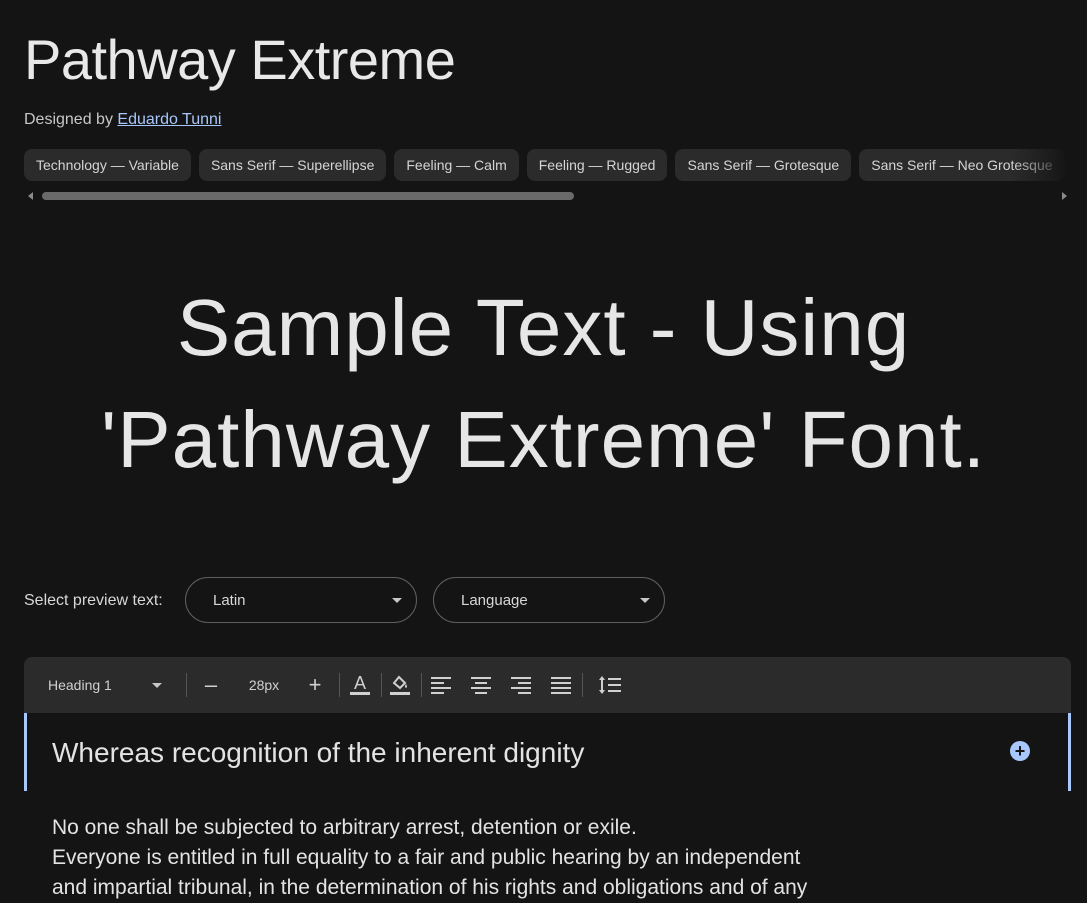  What do you see at coordinates (547, 685) in the screenshot?
I see `editor-toolbar: Heading 1 – 28px + A` at bounding box center [547, 685].